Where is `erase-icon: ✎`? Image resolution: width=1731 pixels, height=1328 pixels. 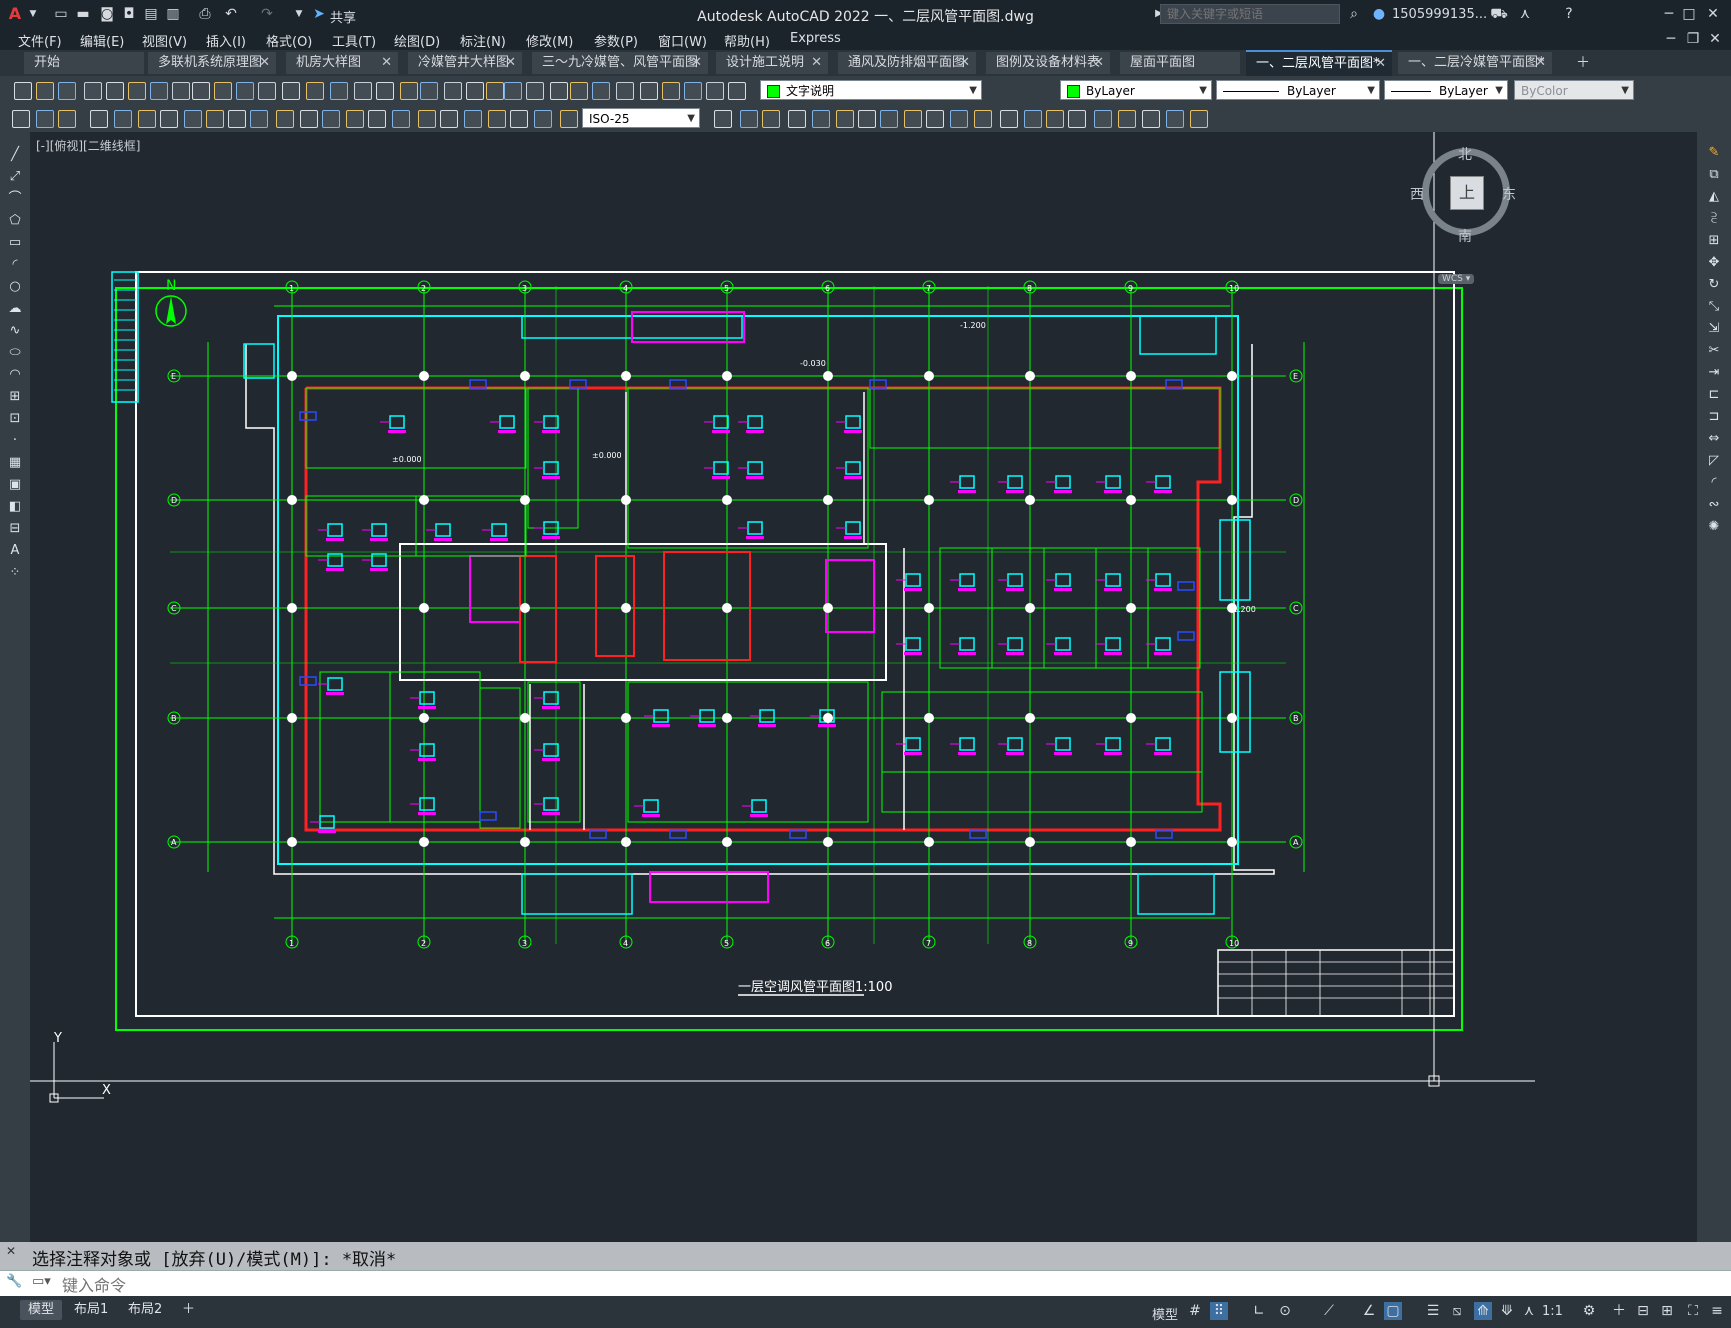 erase-icon: ✎ is located at coordinates (1714, 153).